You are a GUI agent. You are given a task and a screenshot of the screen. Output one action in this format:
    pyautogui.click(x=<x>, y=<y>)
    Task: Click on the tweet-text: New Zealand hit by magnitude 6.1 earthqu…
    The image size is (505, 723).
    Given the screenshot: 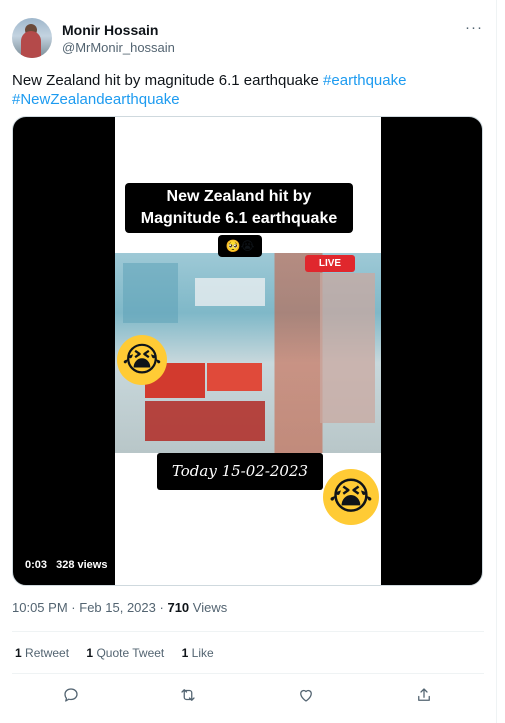 What is the action you would take?
    pyautogui.click(x=247, y=90)
    